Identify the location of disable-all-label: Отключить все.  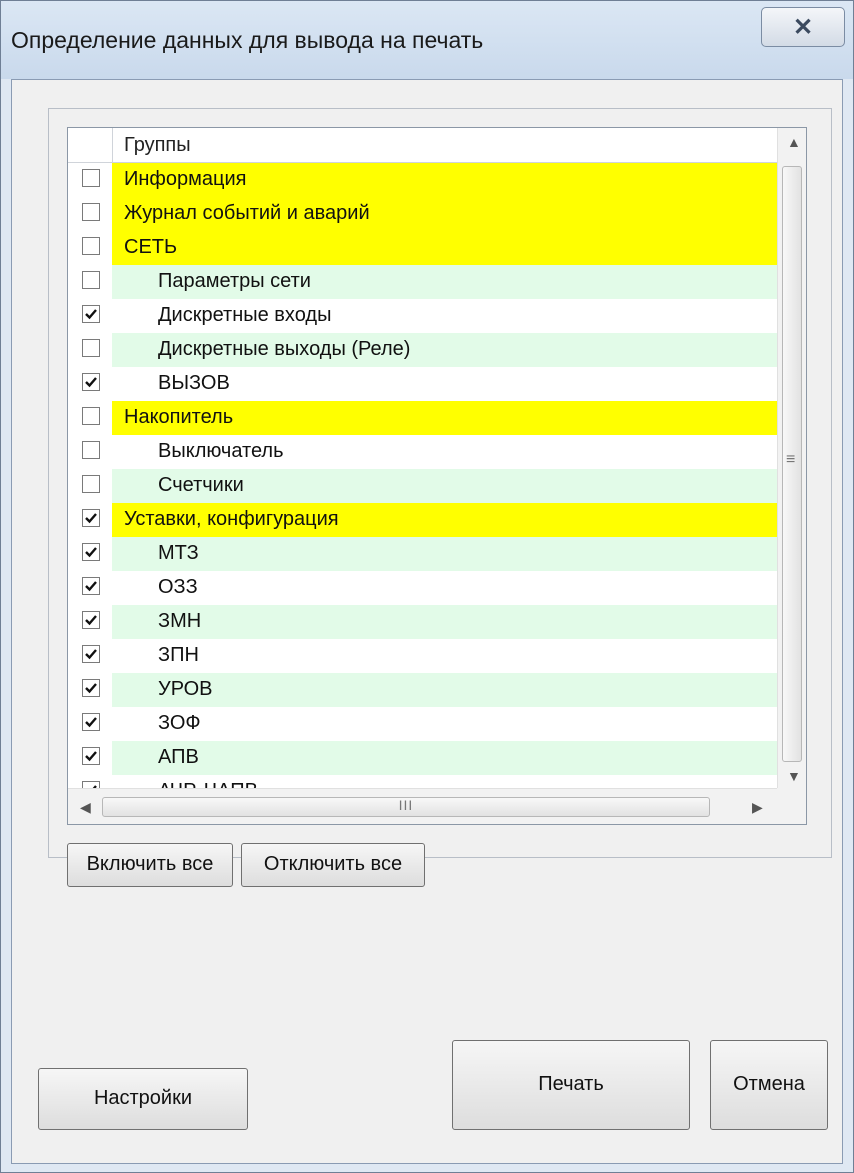
(333, 864).